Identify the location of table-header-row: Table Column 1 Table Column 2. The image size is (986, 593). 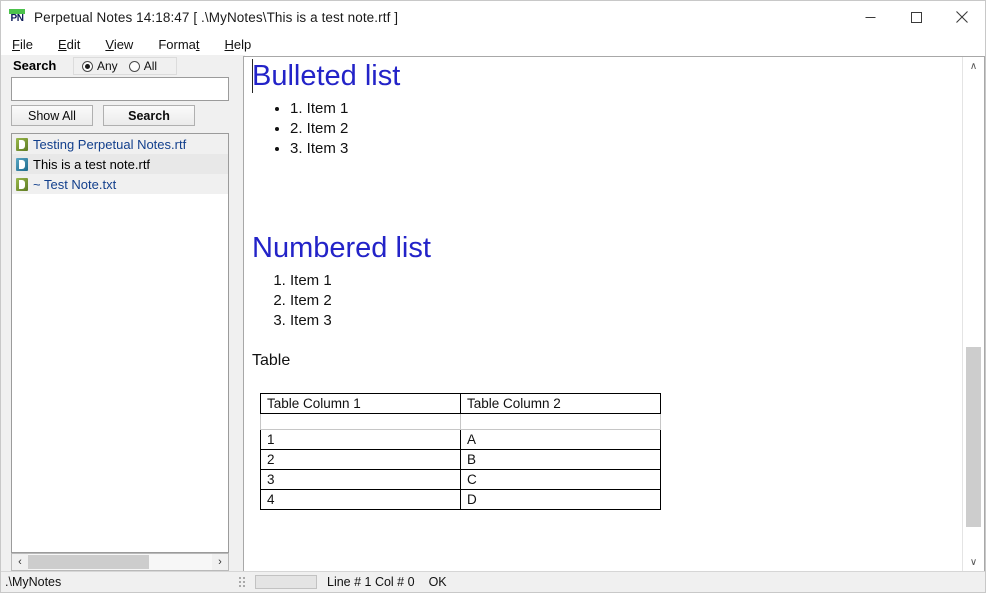
(460, 403).